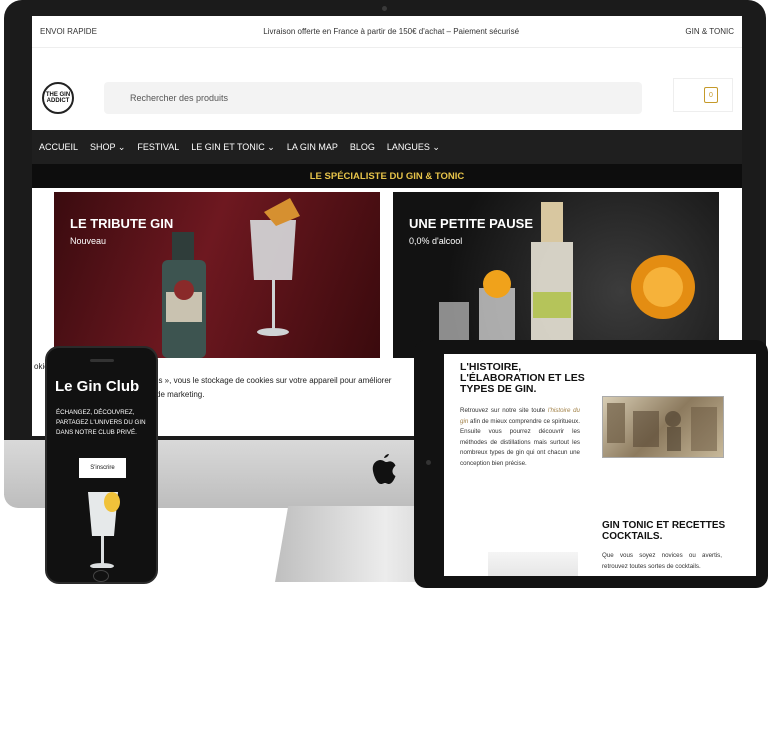 This screenshot has height=736, width=768. Describe the element at coordinates (556, 275) in the screenshot. I see `hero-card-pause: UNE PETITE PAUSE 0,0% d'alcool` at that location.